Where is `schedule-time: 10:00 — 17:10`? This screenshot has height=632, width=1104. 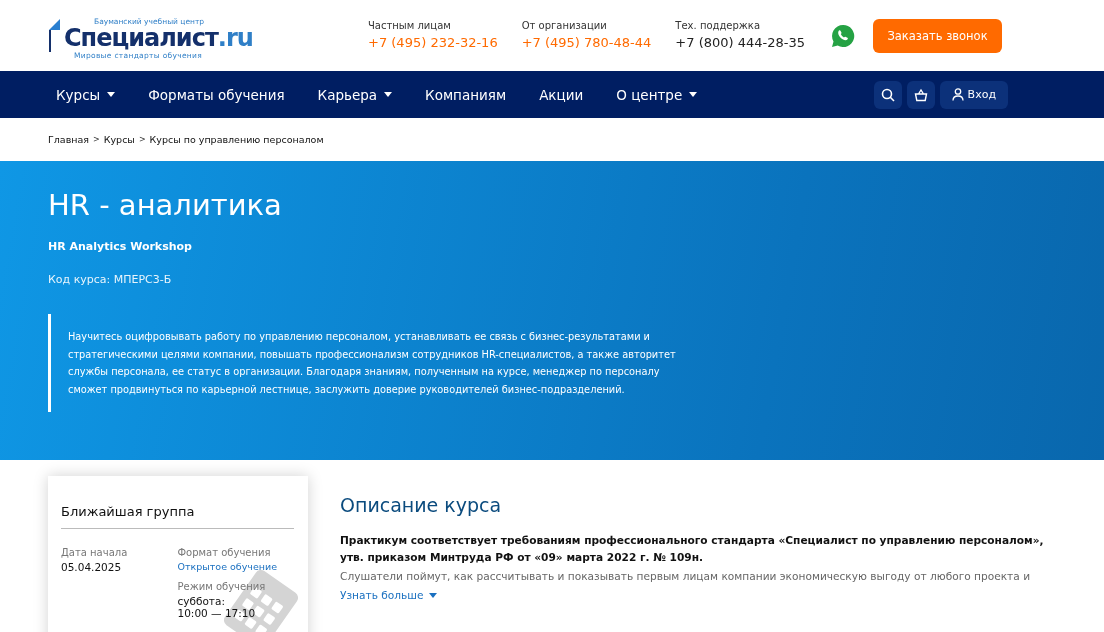
schedule-time: 10:00 — 17:10 is located at coordinates (217, 613).